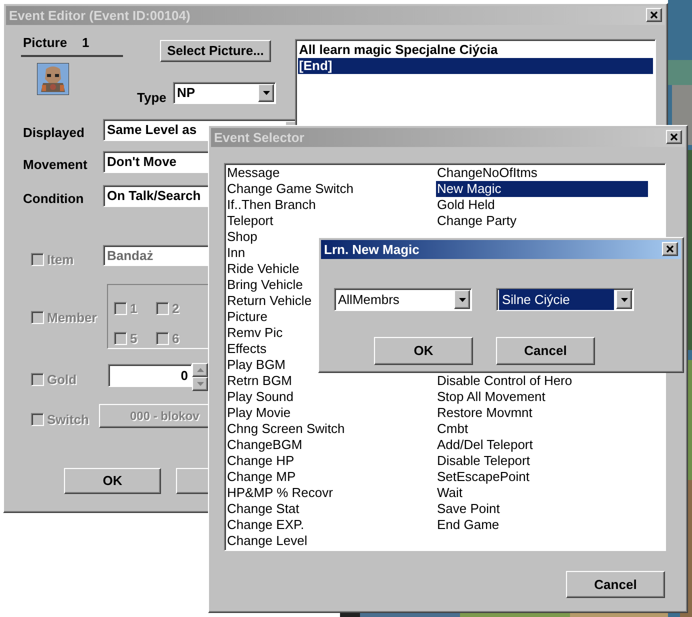  Describe the element at coordinates (53, 133) in the screenshot. I see `field-label: Displayed` at that location.